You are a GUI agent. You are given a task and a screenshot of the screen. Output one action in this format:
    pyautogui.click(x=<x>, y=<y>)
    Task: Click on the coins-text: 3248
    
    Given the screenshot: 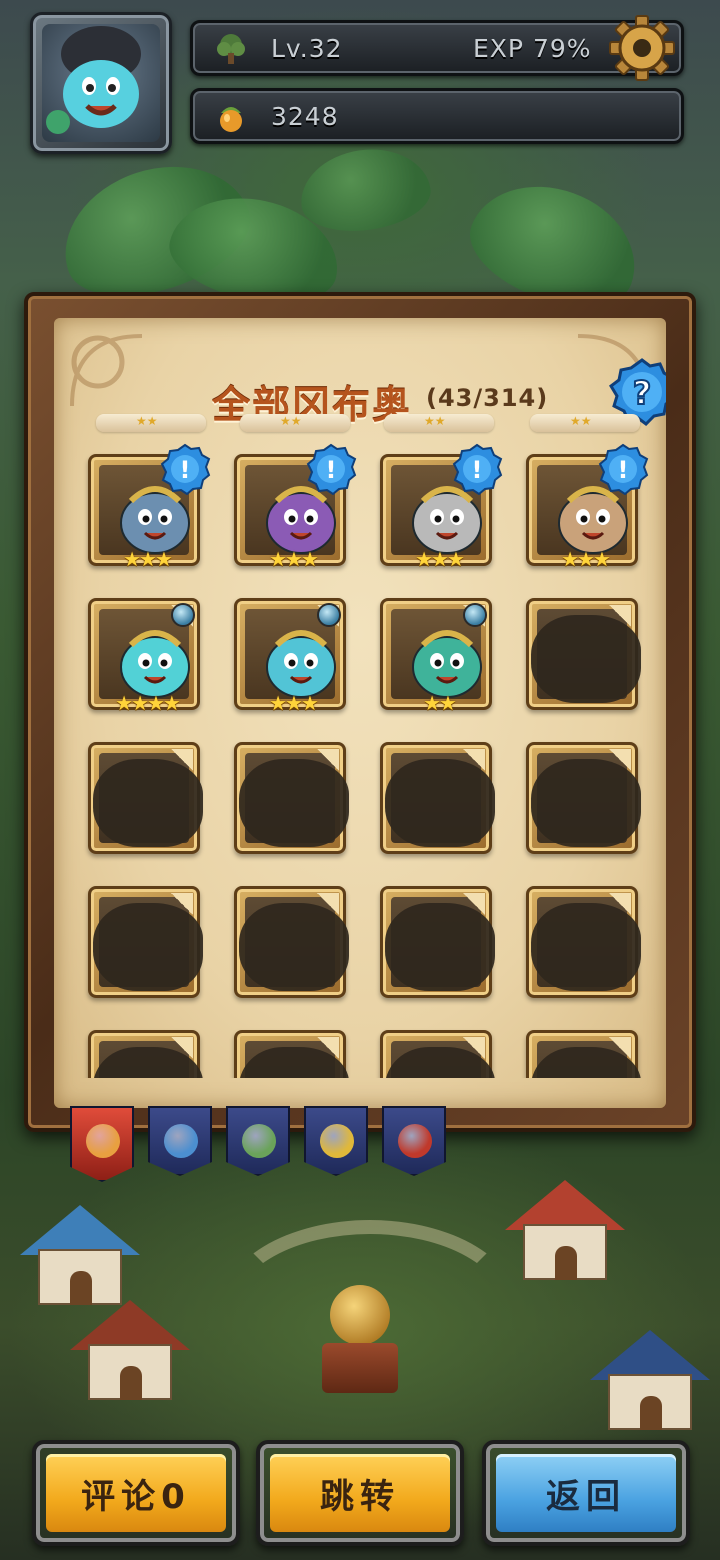 What is the action you would take?
    pyautogui.click(x=305, y=116)
    